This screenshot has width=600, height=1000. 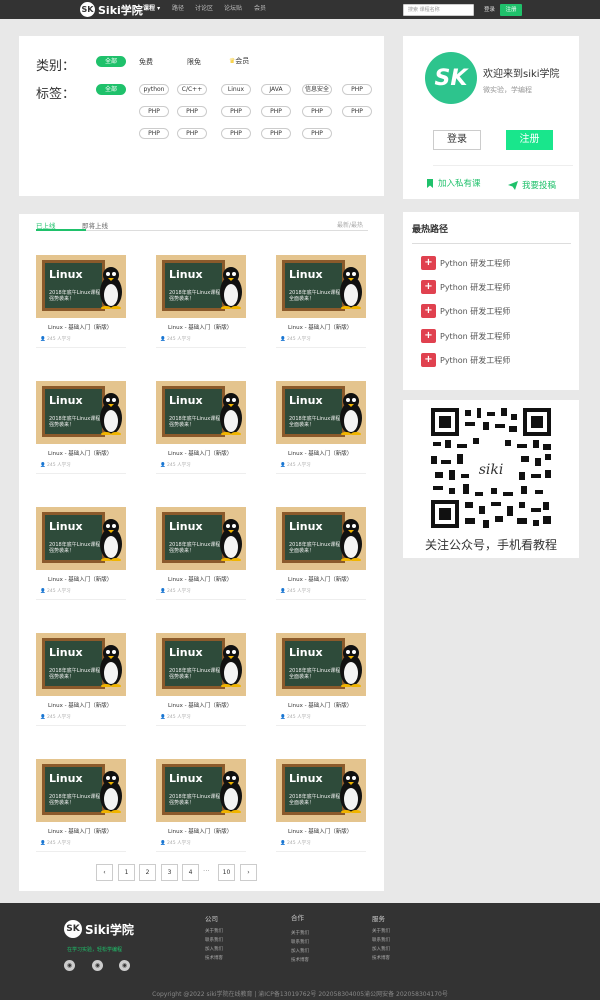 I want to click on footer-logo: SK Siki学院, so click(x=99, y=929).